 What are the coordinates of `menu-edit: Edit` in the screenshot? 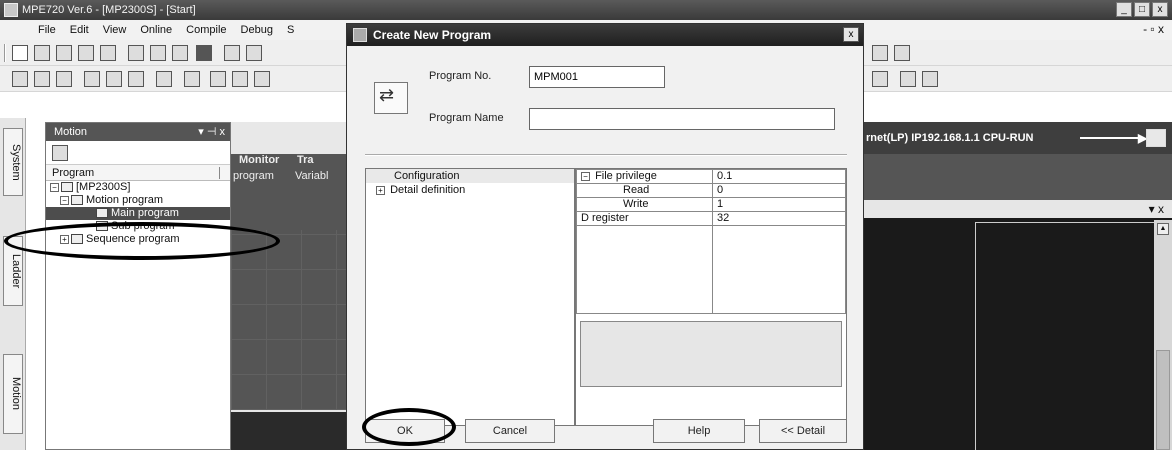 It's located at (79, 30).